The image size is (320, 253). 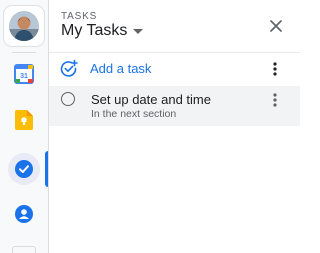 What do you see at coordinates (24, 249) in the screenshot?
I see `get-addons-icon` at bounding box center [24, 249].